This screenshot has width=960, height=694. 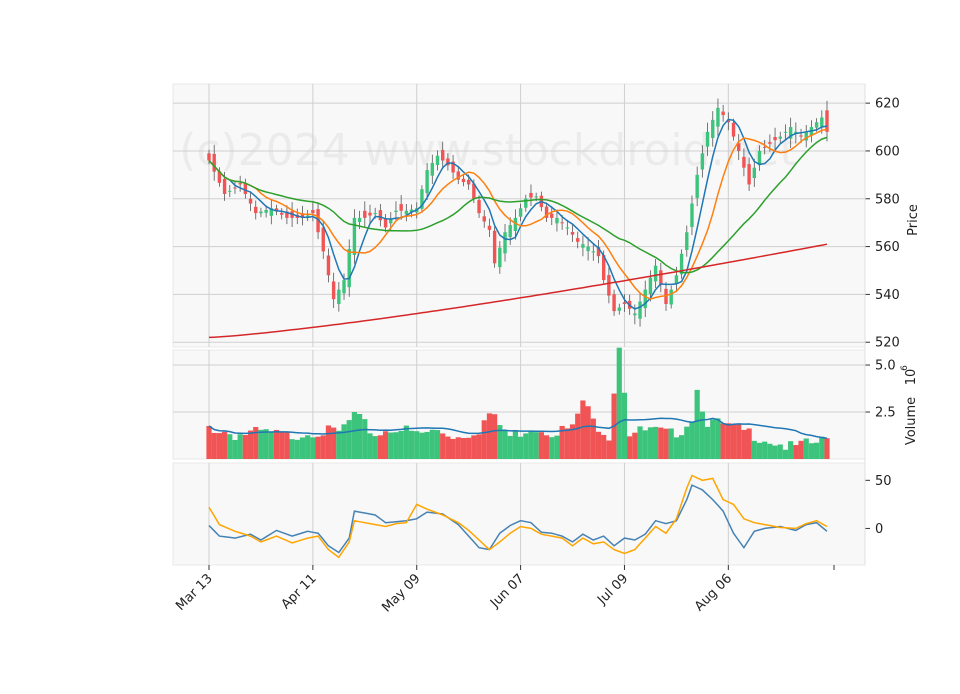 I want to click on price-axis-label: Price, so click(x=913, y=220).